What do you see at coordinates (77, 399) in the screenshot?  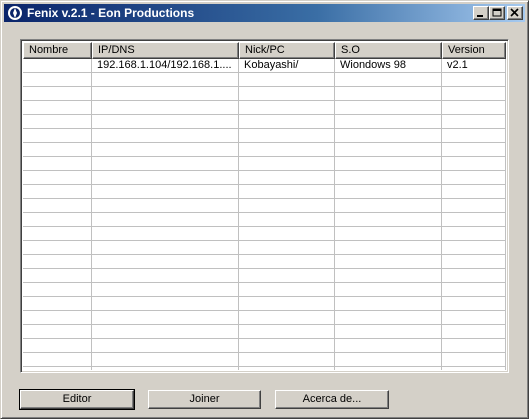 I see `editor-button: Editor` at bounding box center [77, 399].